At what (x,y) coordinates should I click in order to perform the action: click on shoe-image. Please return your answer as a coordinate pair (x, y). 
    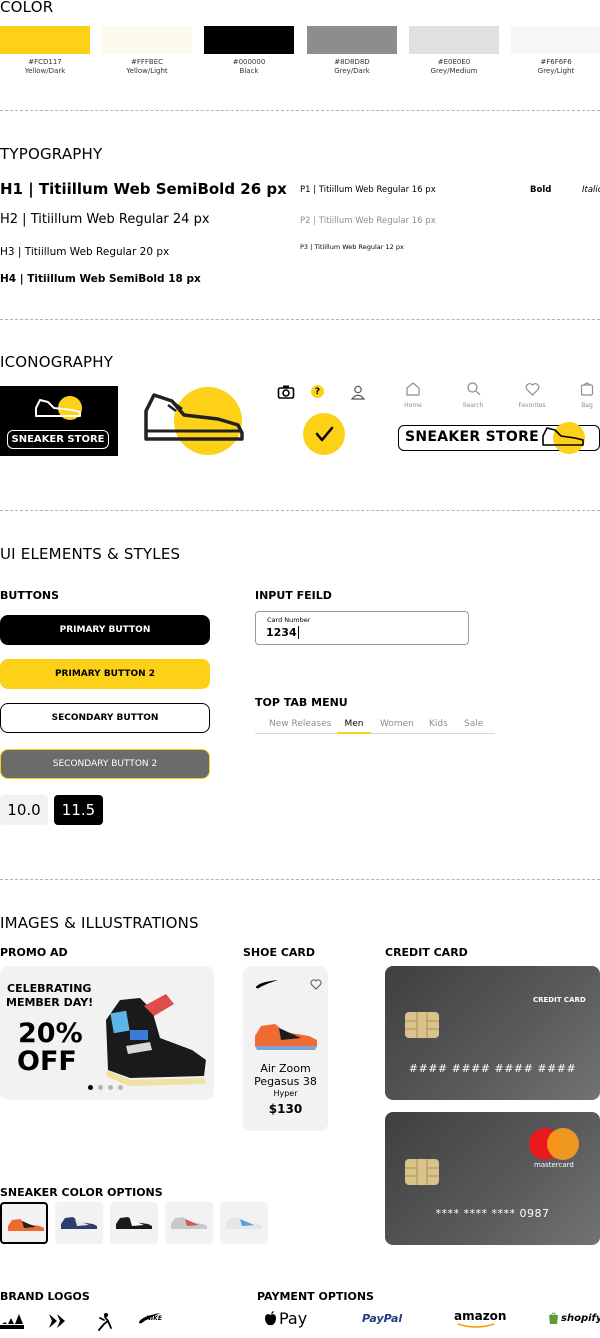
    Looking at the image, I should click on (286, 1037).